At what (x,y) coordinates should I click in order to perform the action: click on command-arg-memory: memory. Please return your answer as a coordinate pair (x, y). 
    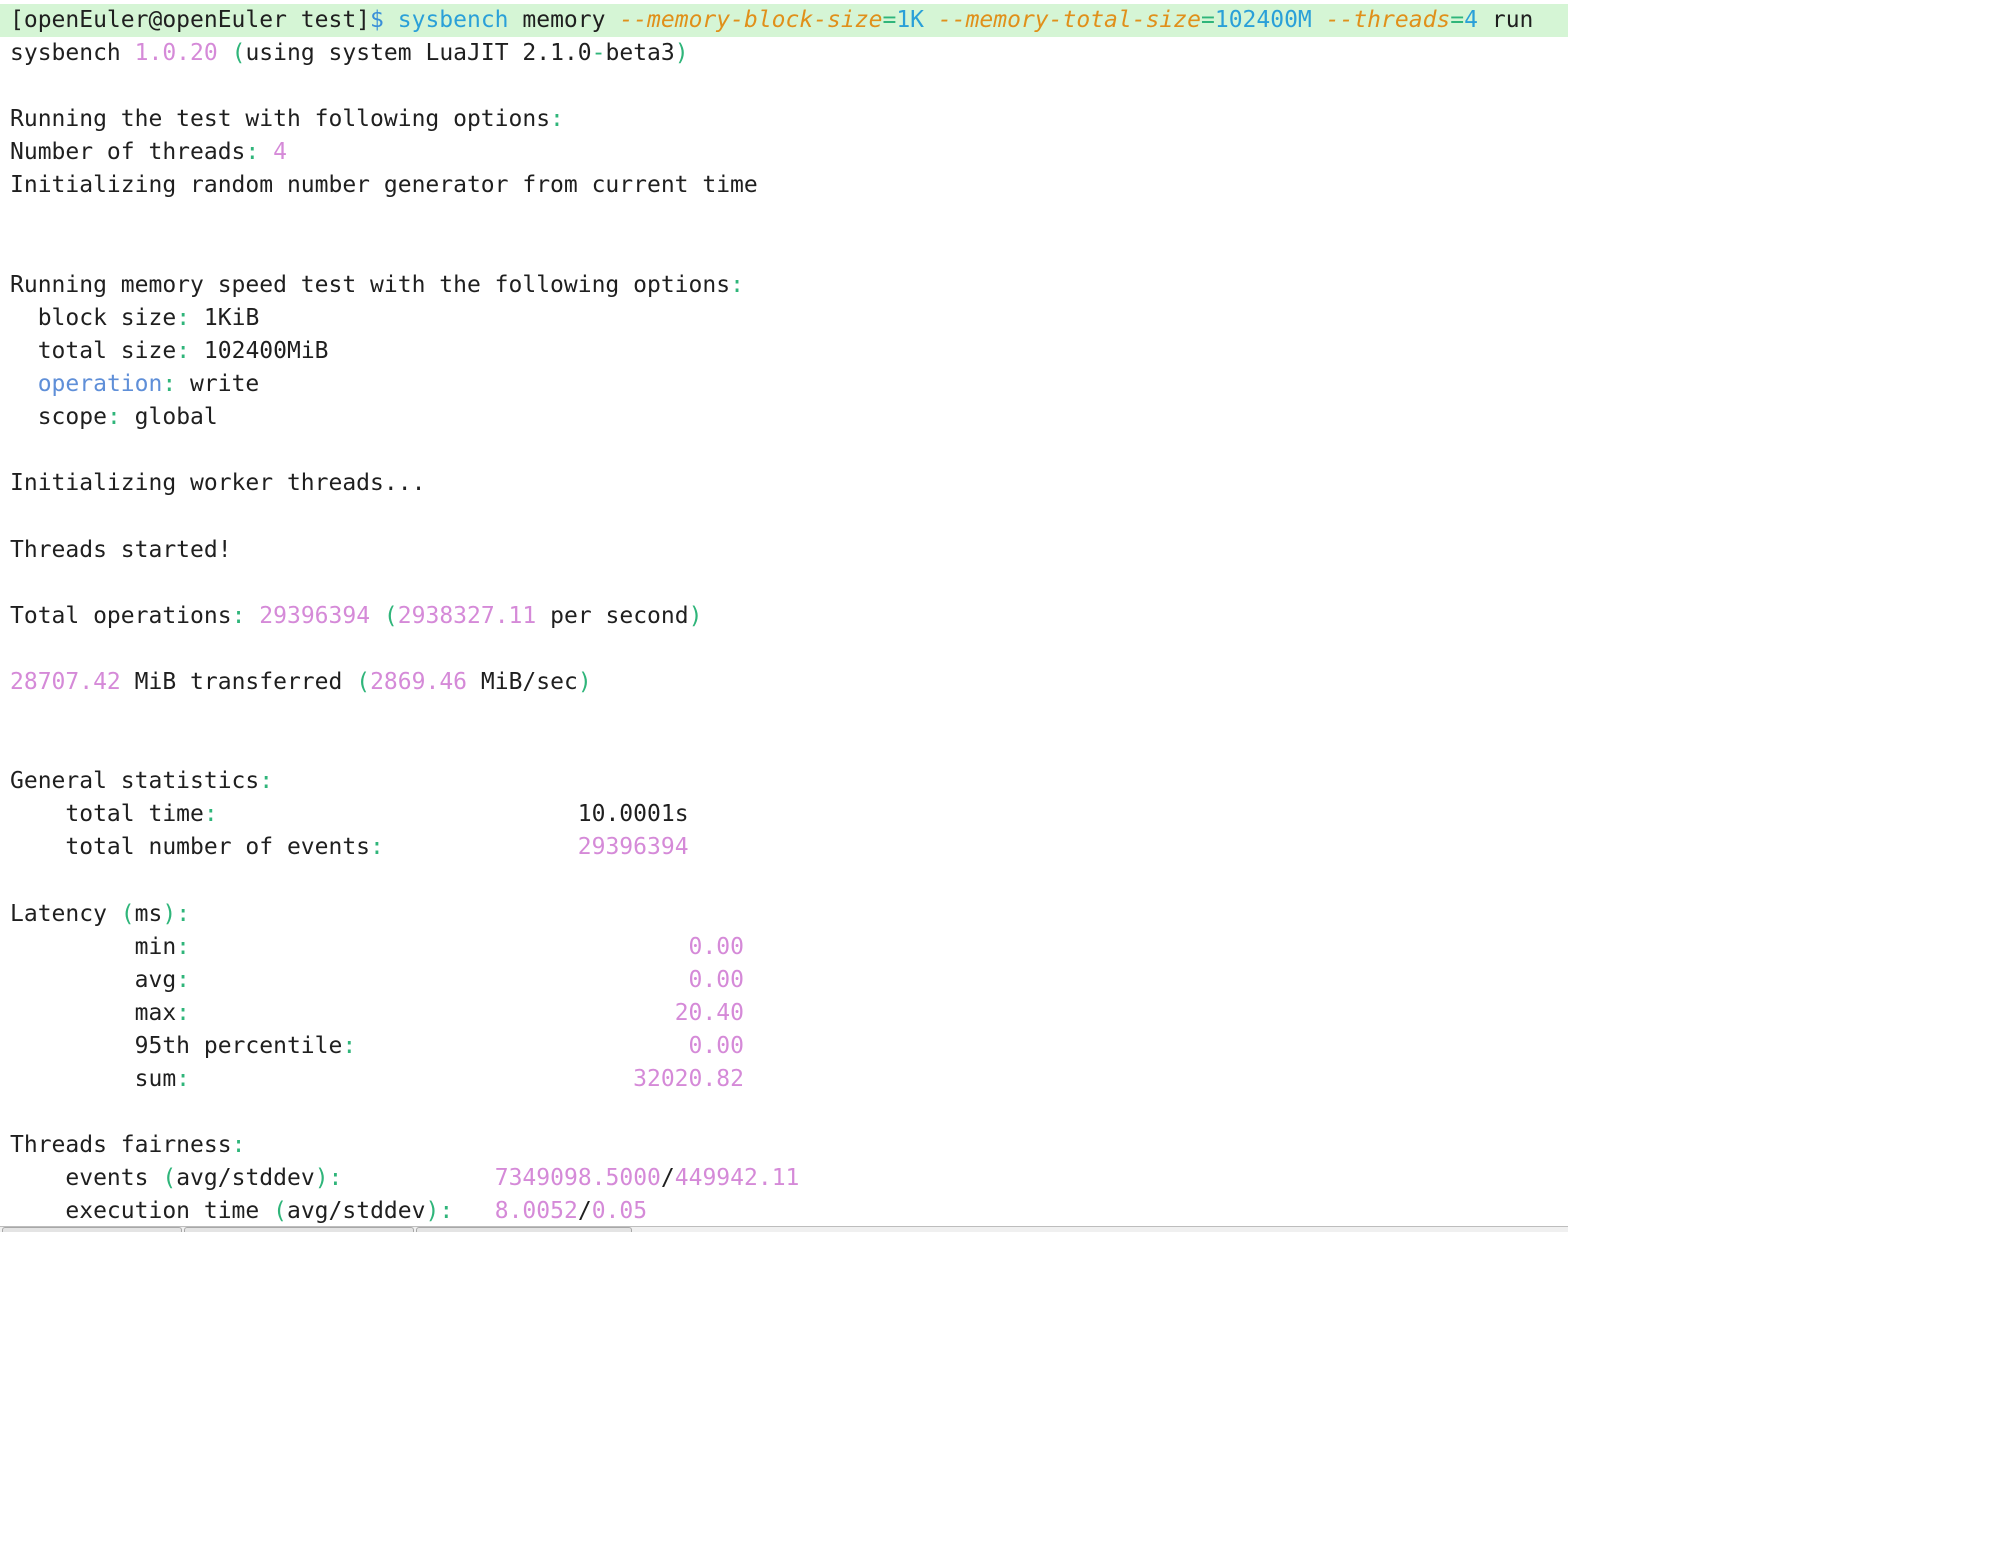
    Looking at the image, I should click on (564, 20).